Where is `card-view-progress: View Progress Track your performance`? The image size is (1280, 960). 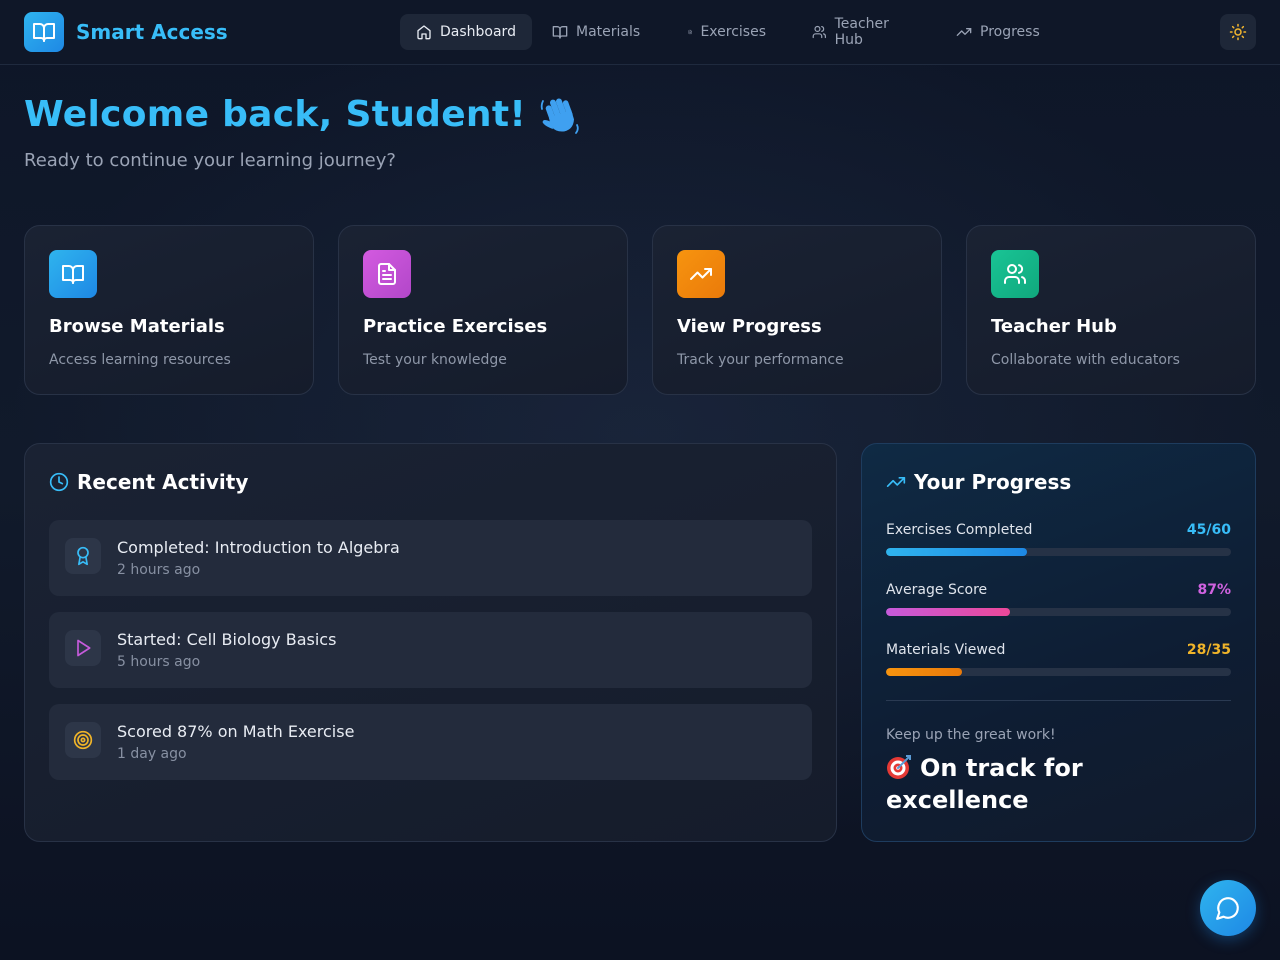
card-view-progress: View Progress Track your performance is located at coordinates (797, 310).